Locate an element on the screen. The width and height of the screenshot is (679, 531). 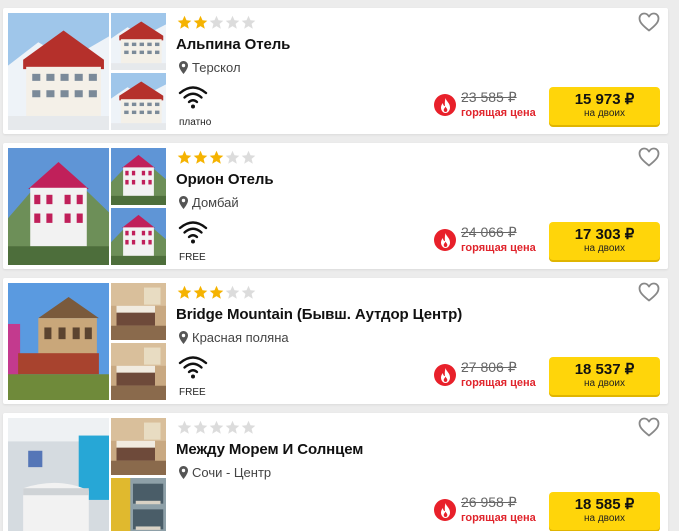
hotel-location: Сочи - Центр is located at coordinates (225, 472).